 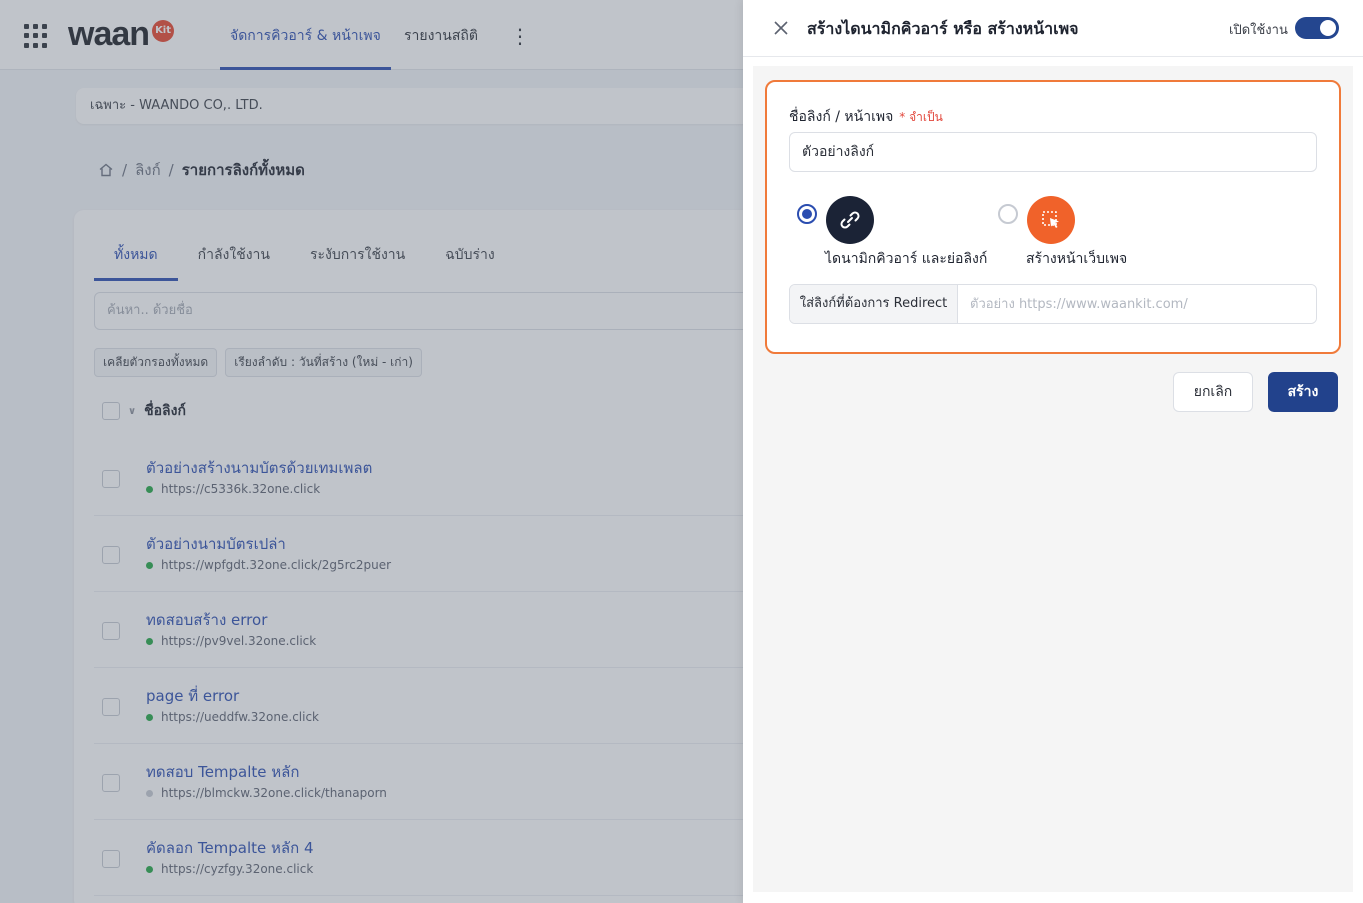 I want to click on close-icon, so click(x=781, y=28).